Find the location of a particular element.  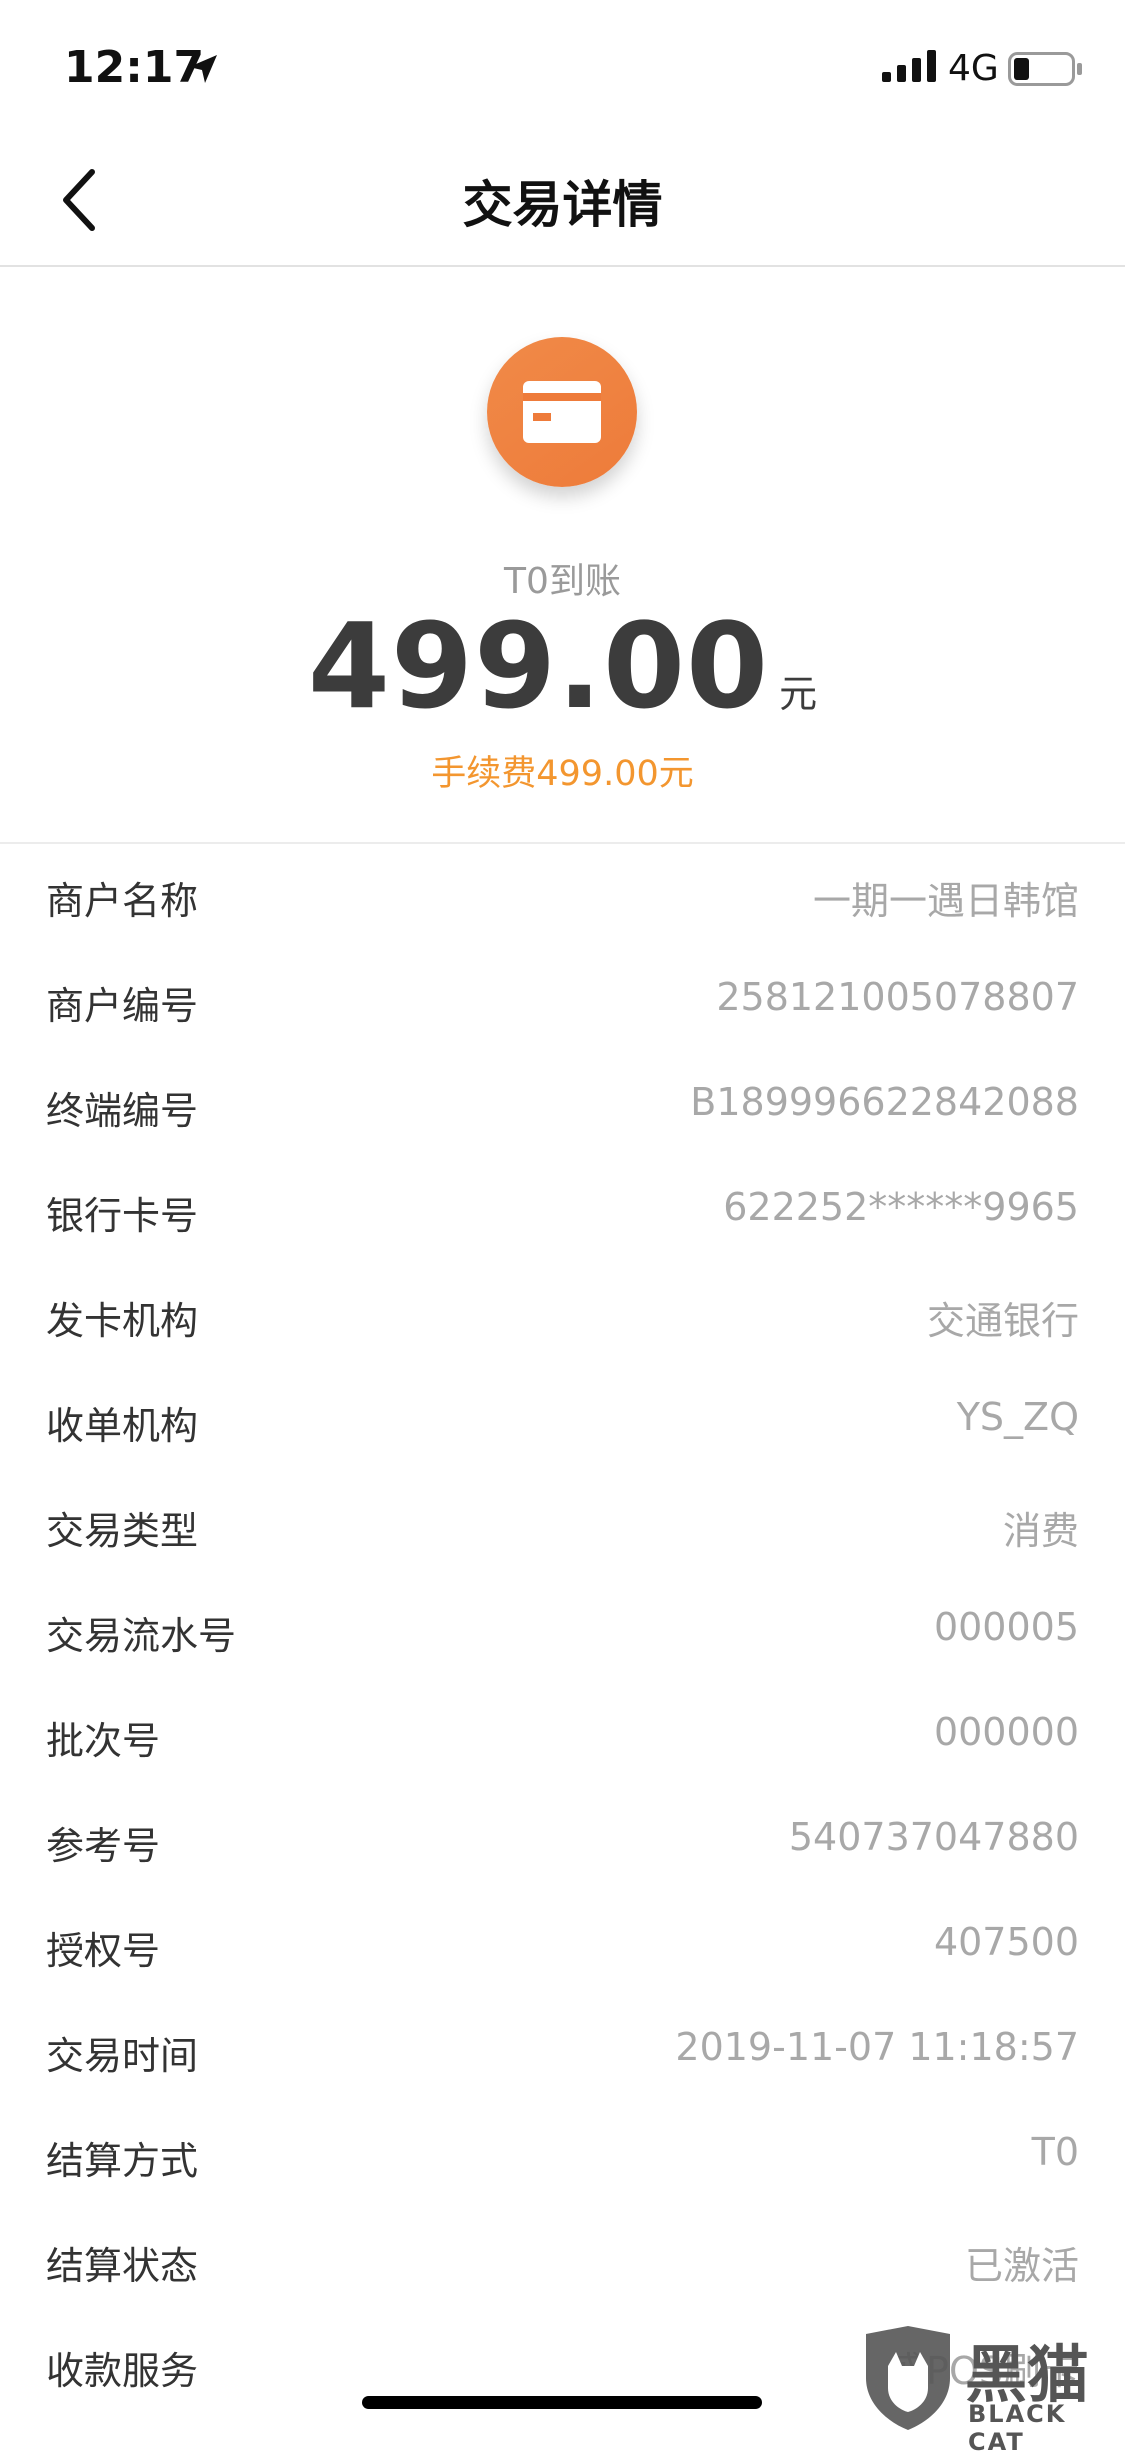

black-cat-watermark: 黑猫 BLACK CAT is located at coordinates (987, 2388).